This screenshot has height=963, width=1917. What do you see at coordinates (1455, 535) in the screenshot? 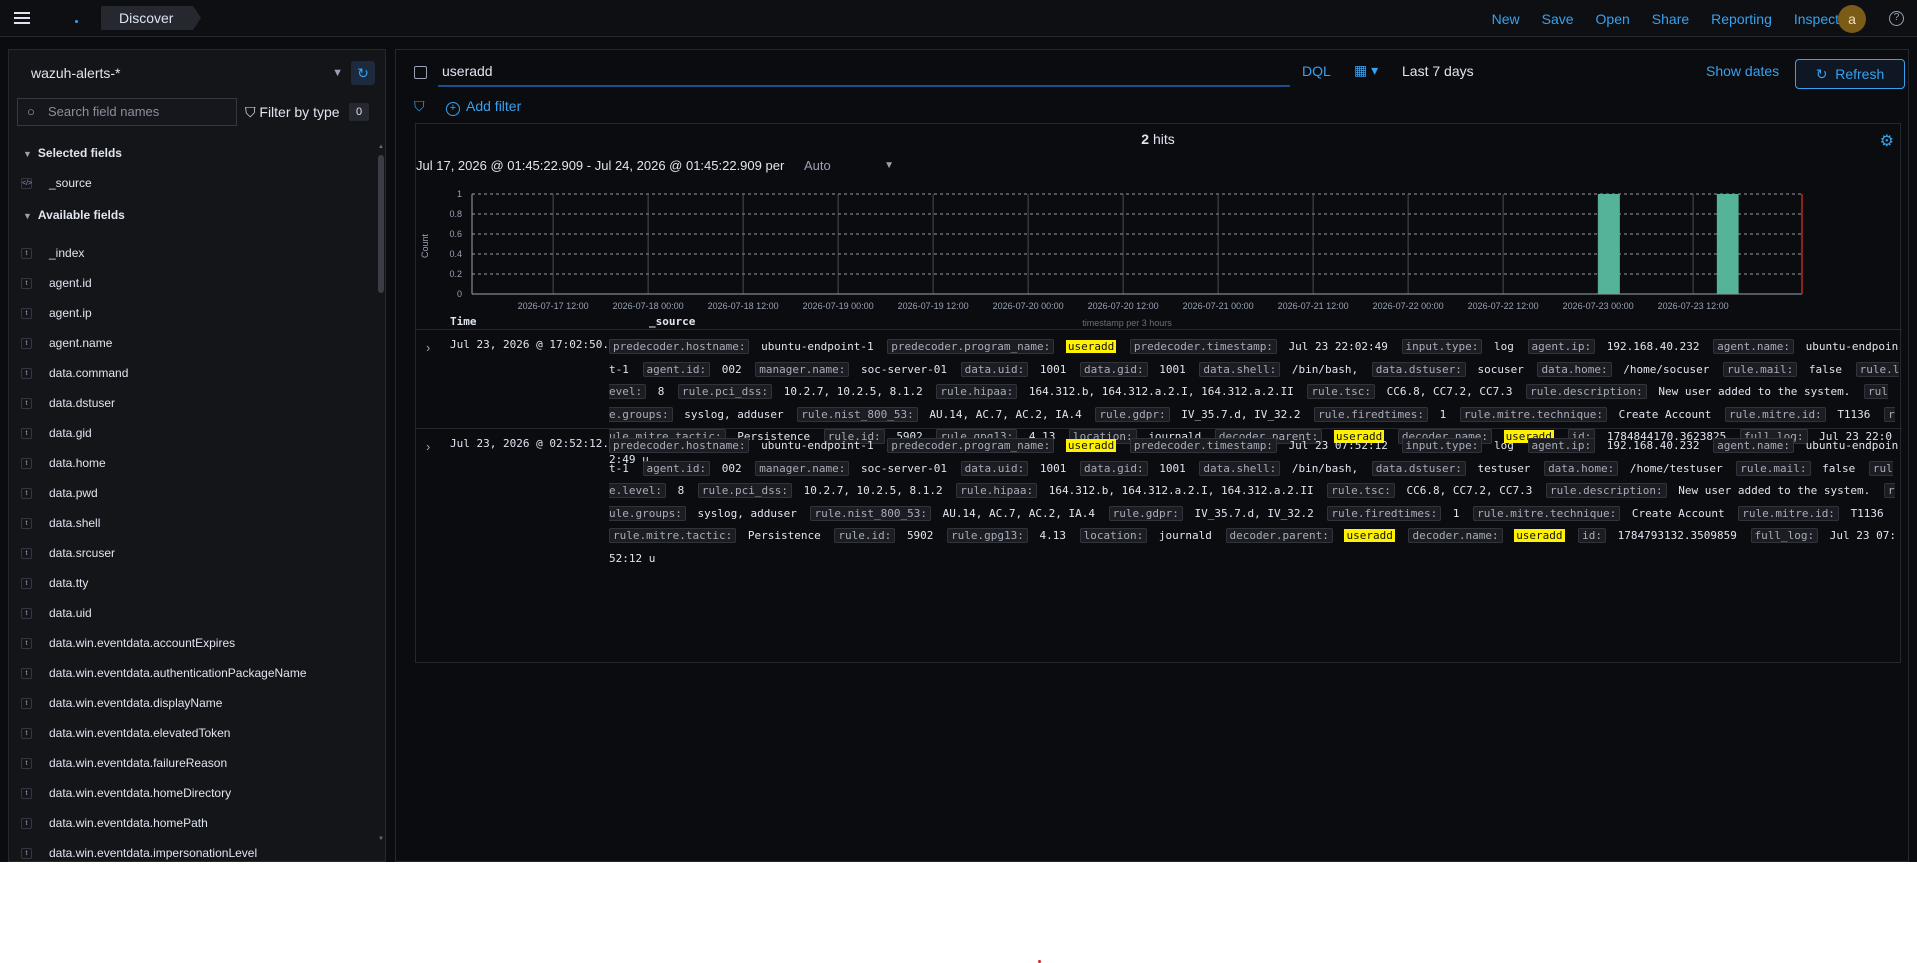
I see `source-key: decoder.name:` at bounding box center [1455, 535].